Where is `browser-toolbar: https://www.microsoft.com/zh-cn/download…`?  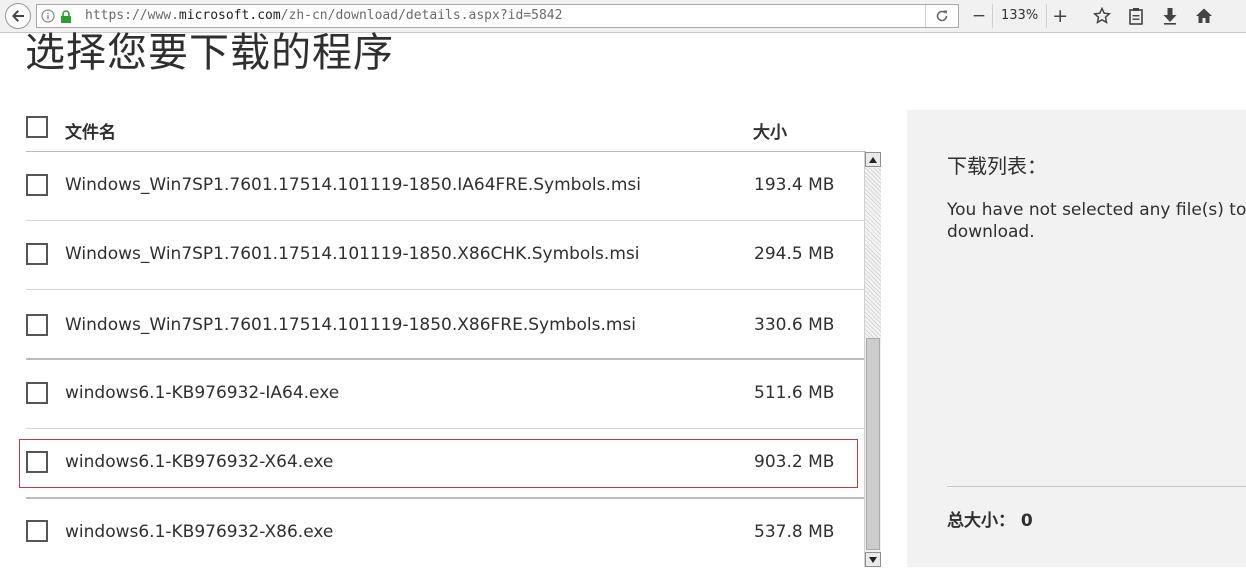
browser-toolbar: https://www.microsoft.com/zh-cn/download… is located at coordinates (623, 16).